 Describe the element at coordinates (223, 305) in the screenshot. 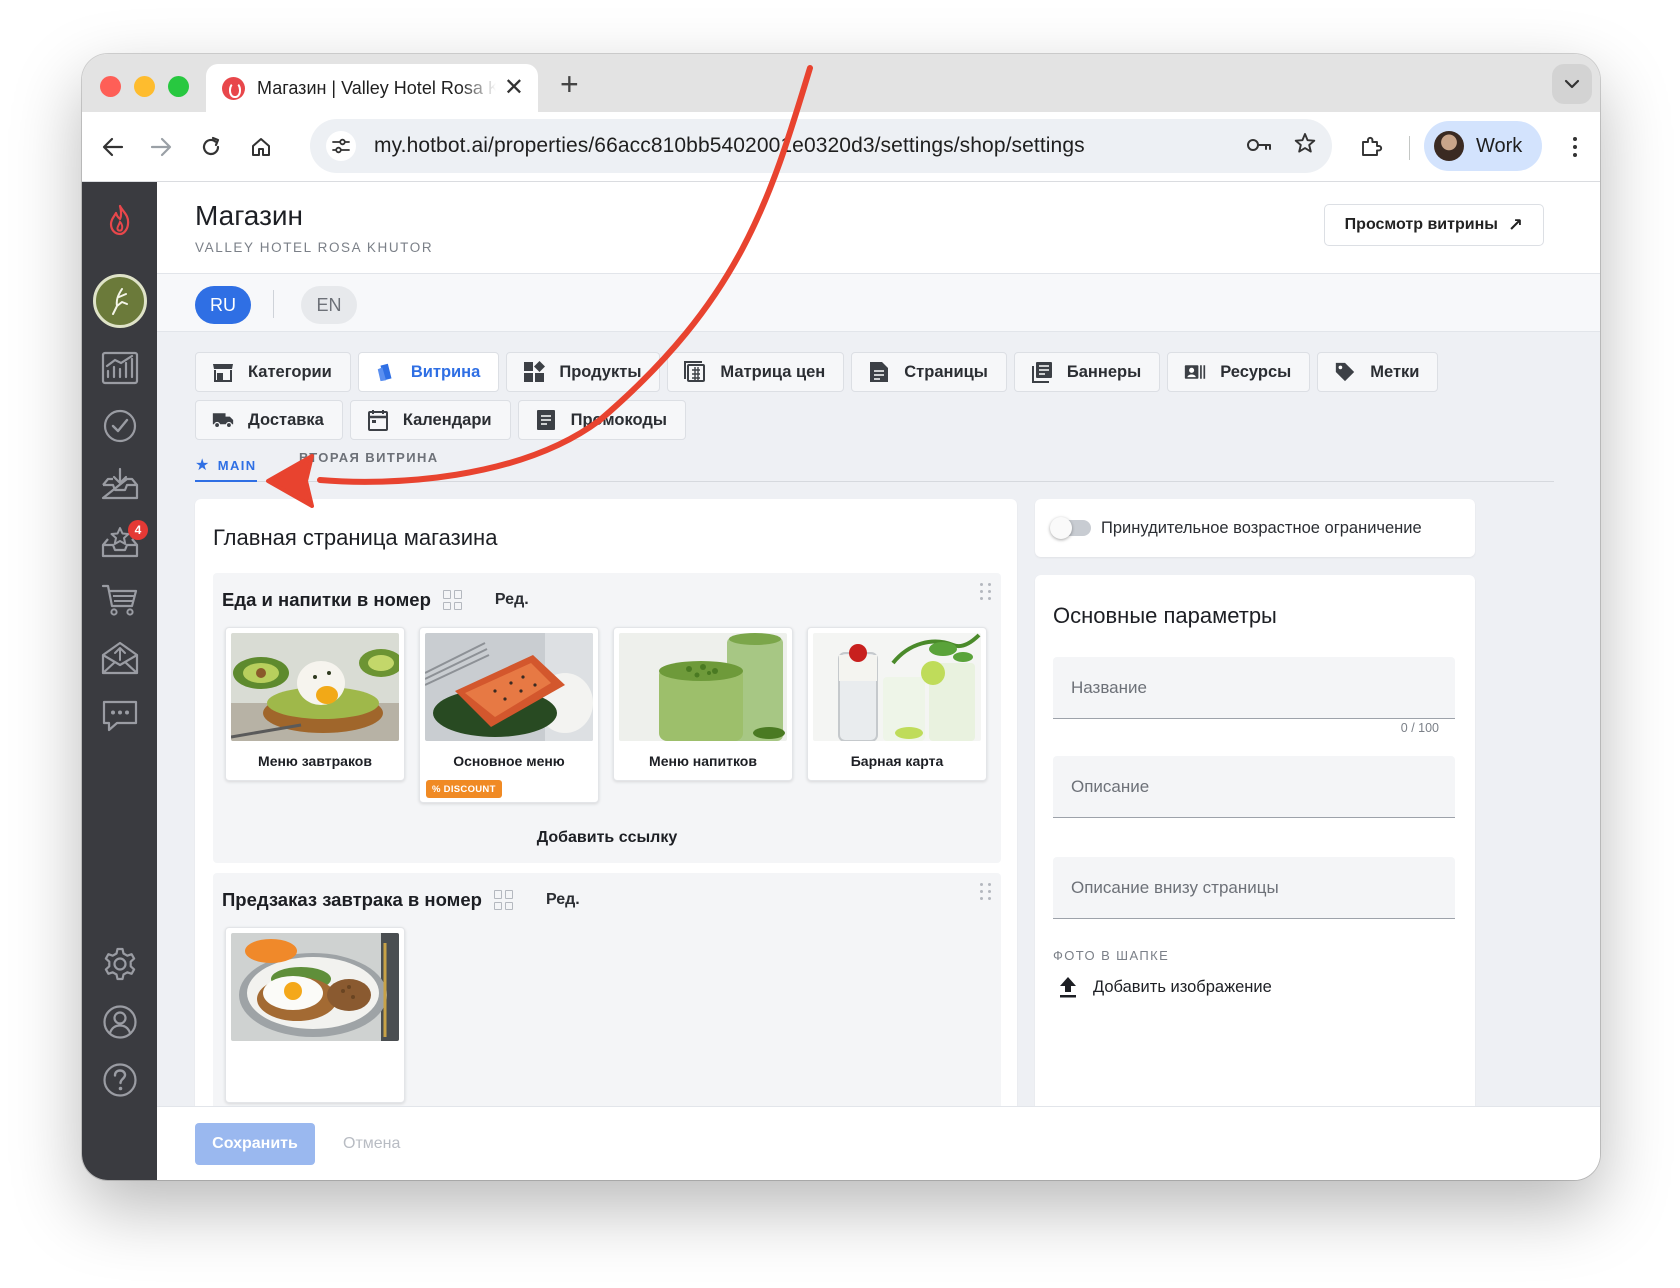

I see `lang-ru-button: RU` at that location.